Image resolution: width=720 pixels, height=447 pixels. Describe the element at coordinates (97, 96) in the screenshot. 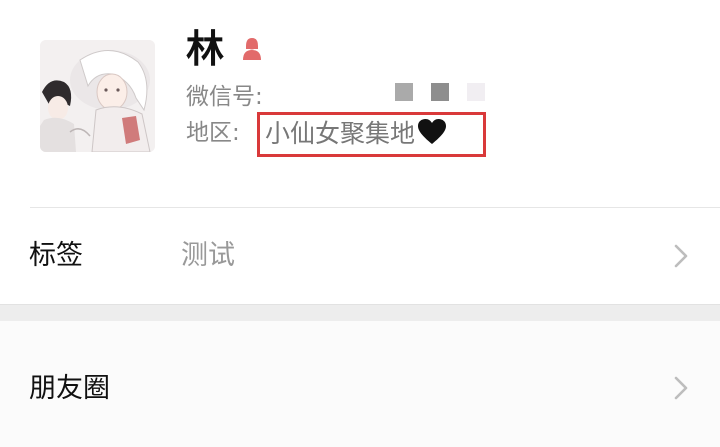

I see `avatar` at that location.